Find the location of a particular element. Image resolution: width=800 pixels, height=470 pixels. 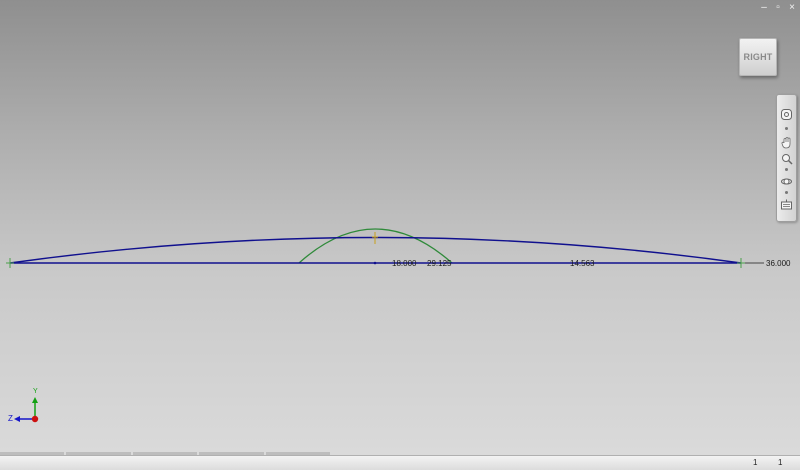

dimension-d4: 36.000 is located at coordinates (778, 263).